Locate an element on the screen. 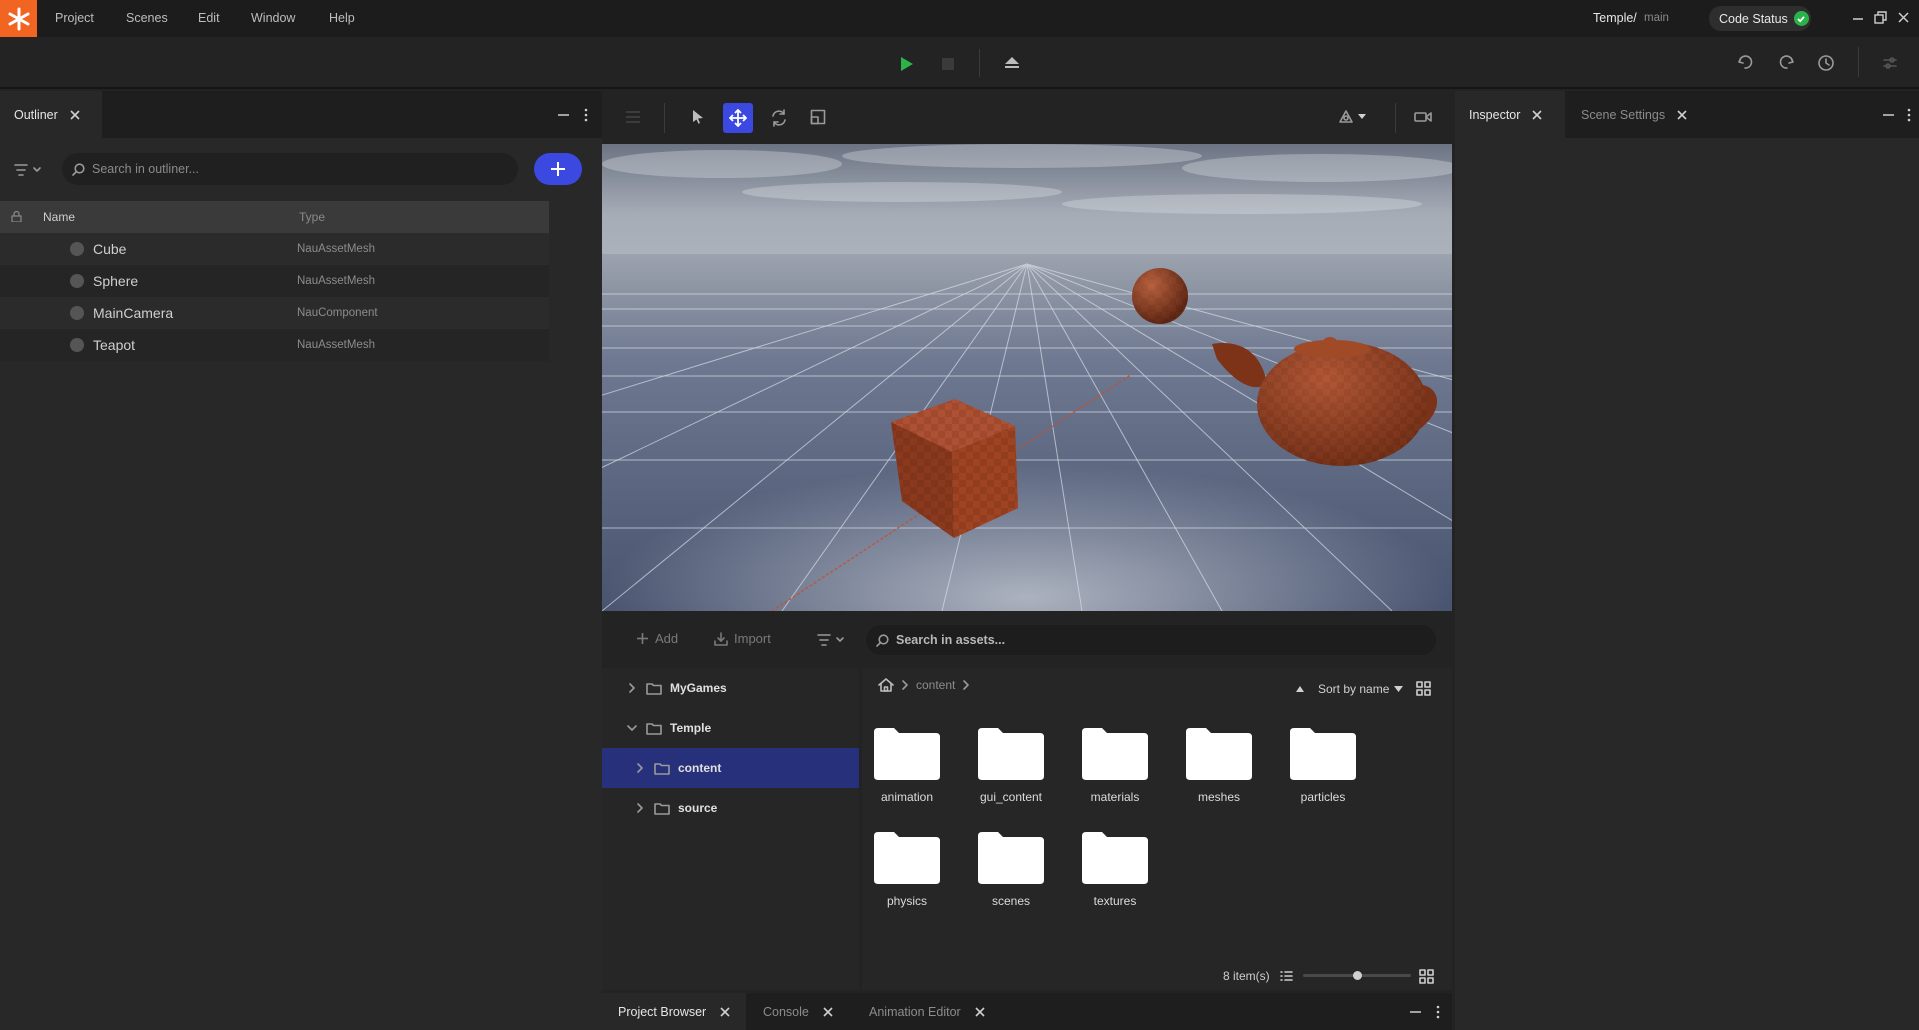 This screenshot has height=1030, width=1919. rotate-tool-icon is located at coordinates (779, 118).